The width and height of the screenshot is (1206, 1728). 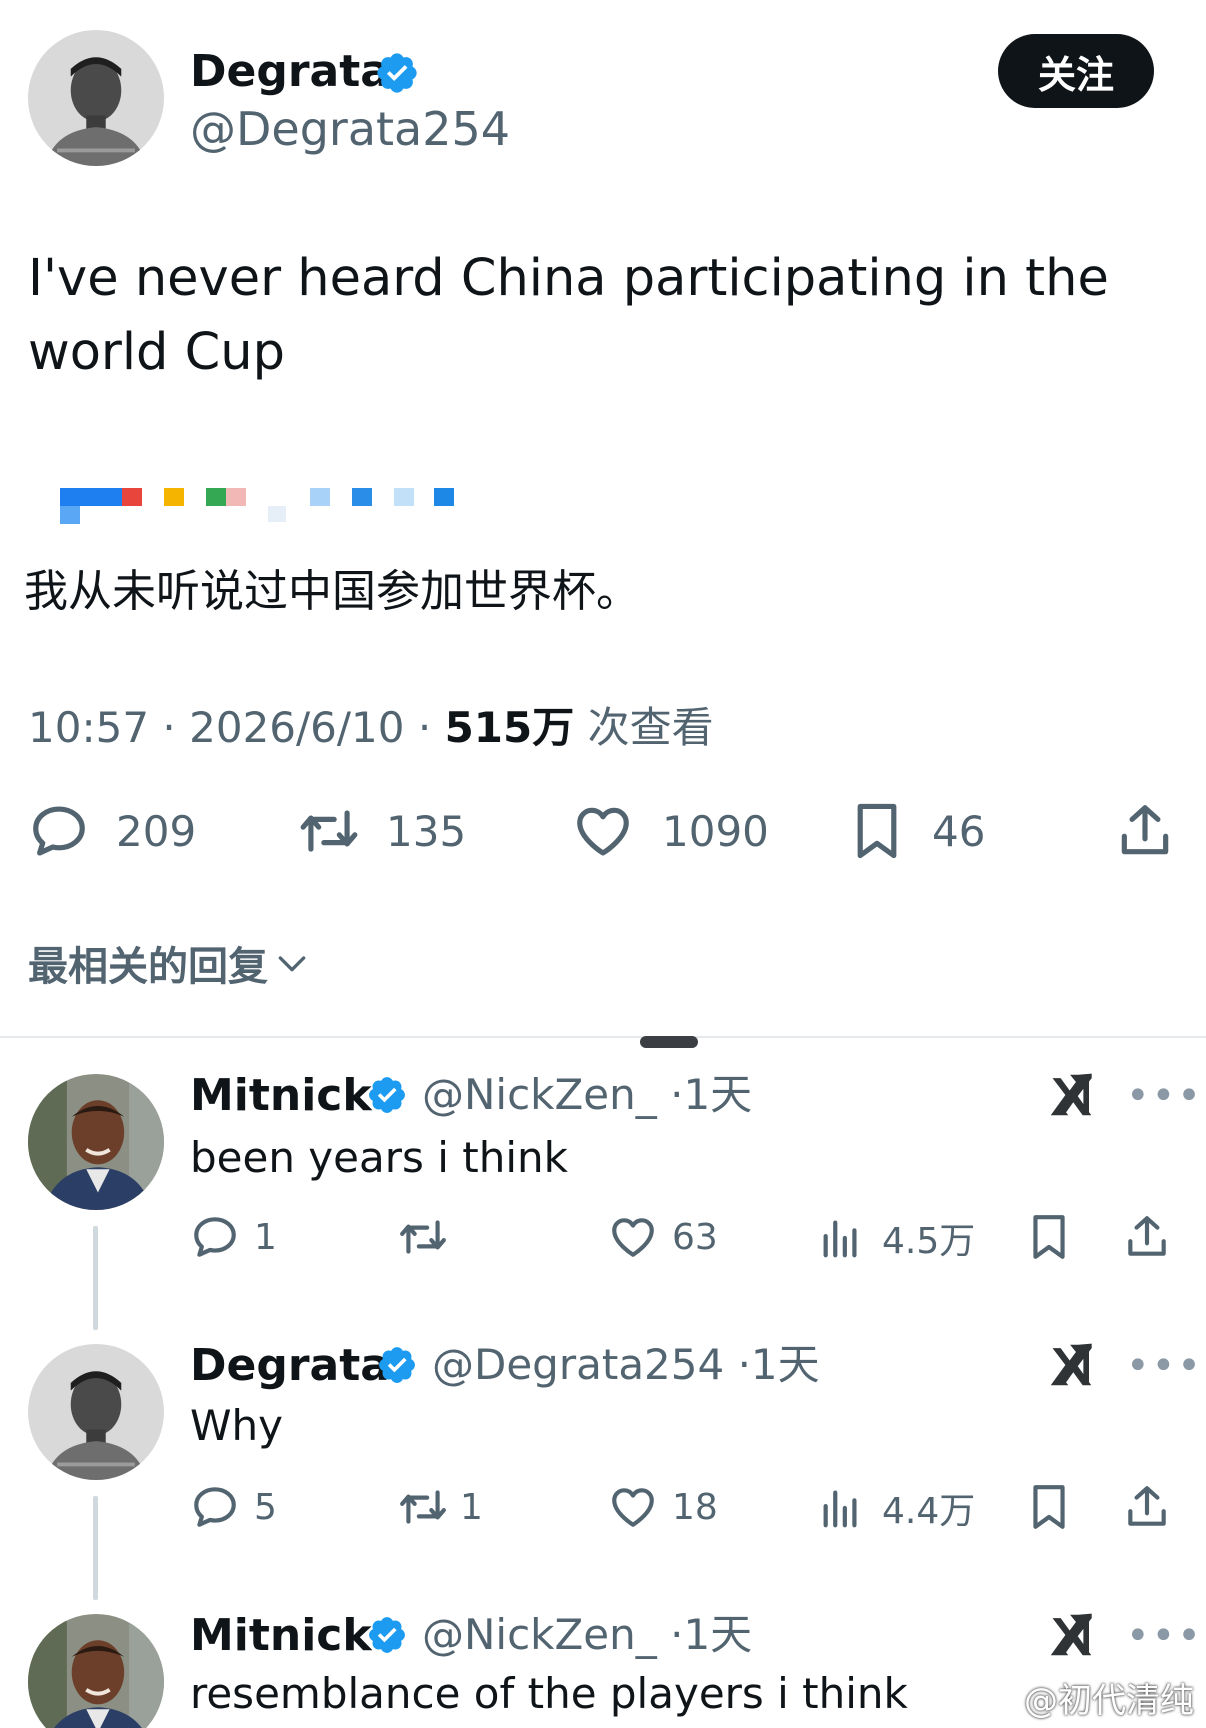 I want to click on views-count: 4.5万, so click(x=929, y=1241).